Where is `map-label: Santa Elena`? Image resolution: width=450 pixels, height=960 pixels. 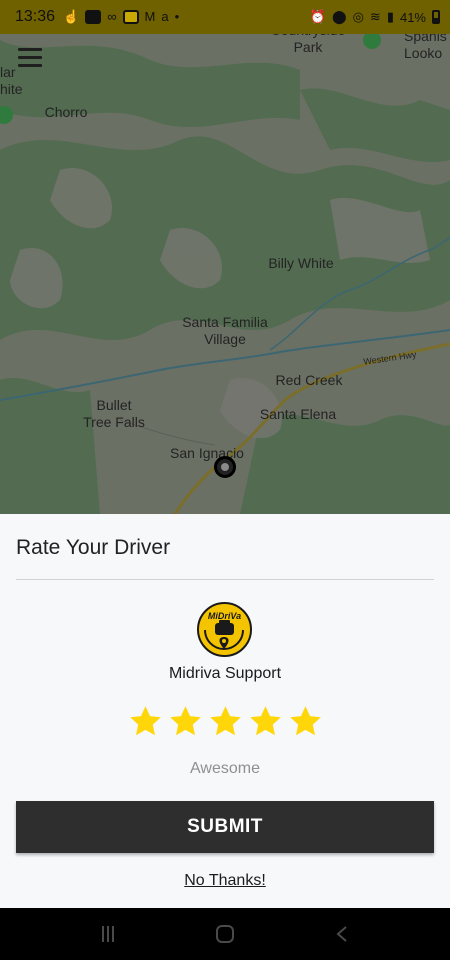 map-label: Santa Elena is located at coordinates (298, 414).